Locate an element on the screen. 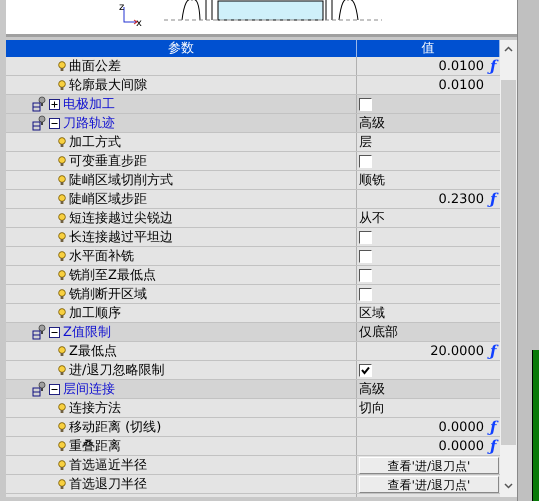 The width and height of the screenshot is (539, 501). value-text: 20.0000 is located at coordinates (457, 351).